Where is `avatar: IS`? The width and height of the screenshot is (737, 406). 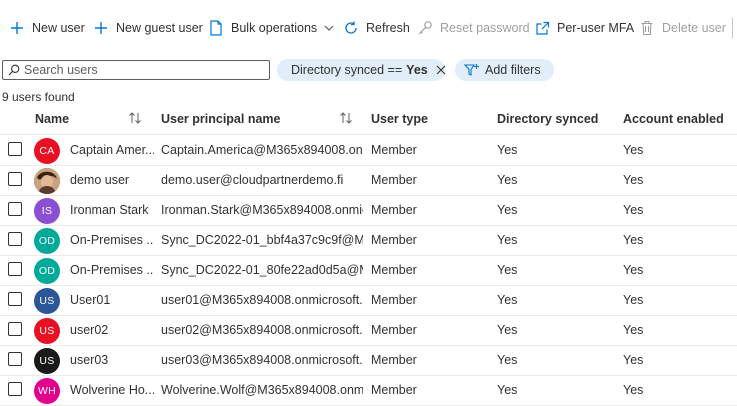
avatar: IS is located at coordinates (47, 211).